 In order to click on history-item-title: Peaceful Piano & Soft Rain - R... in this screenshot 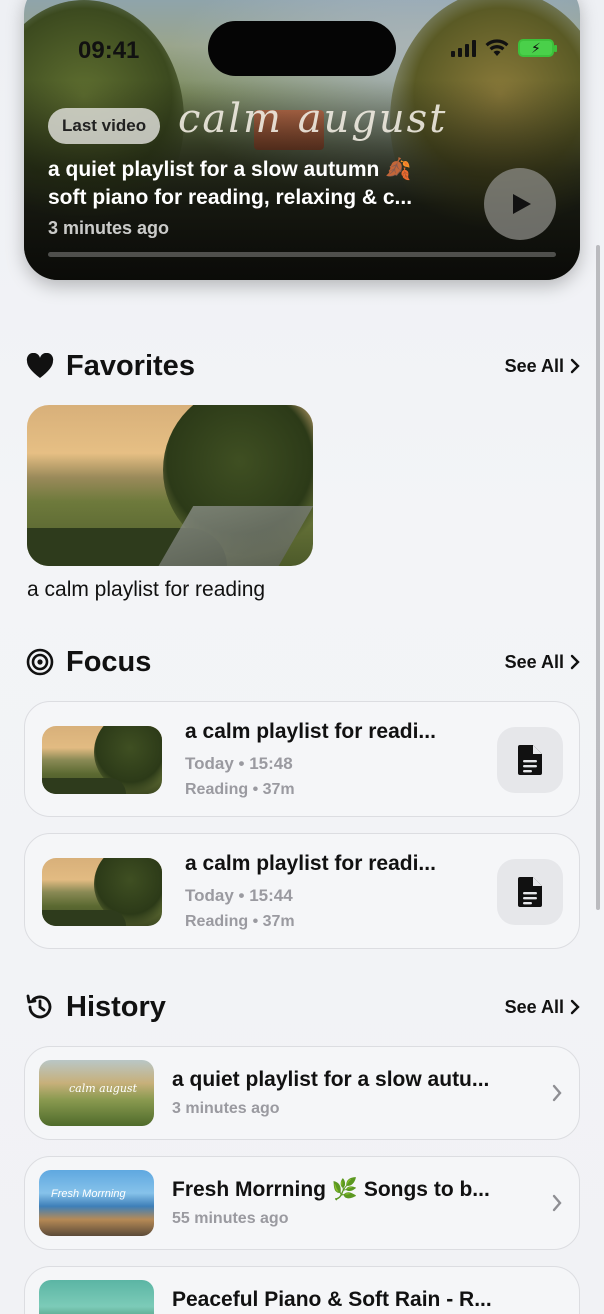, I will do `click(332, 1299)`.